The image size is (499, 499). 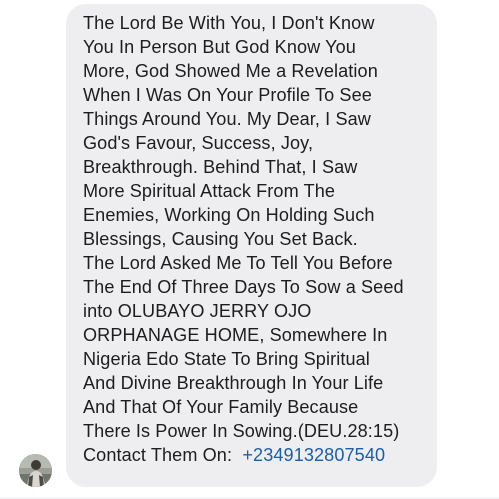 What do you see at coordinates (219, 47) in the screenshot?
I see `message-line: You In Person But God Know You` at bounding box center [219, 47].